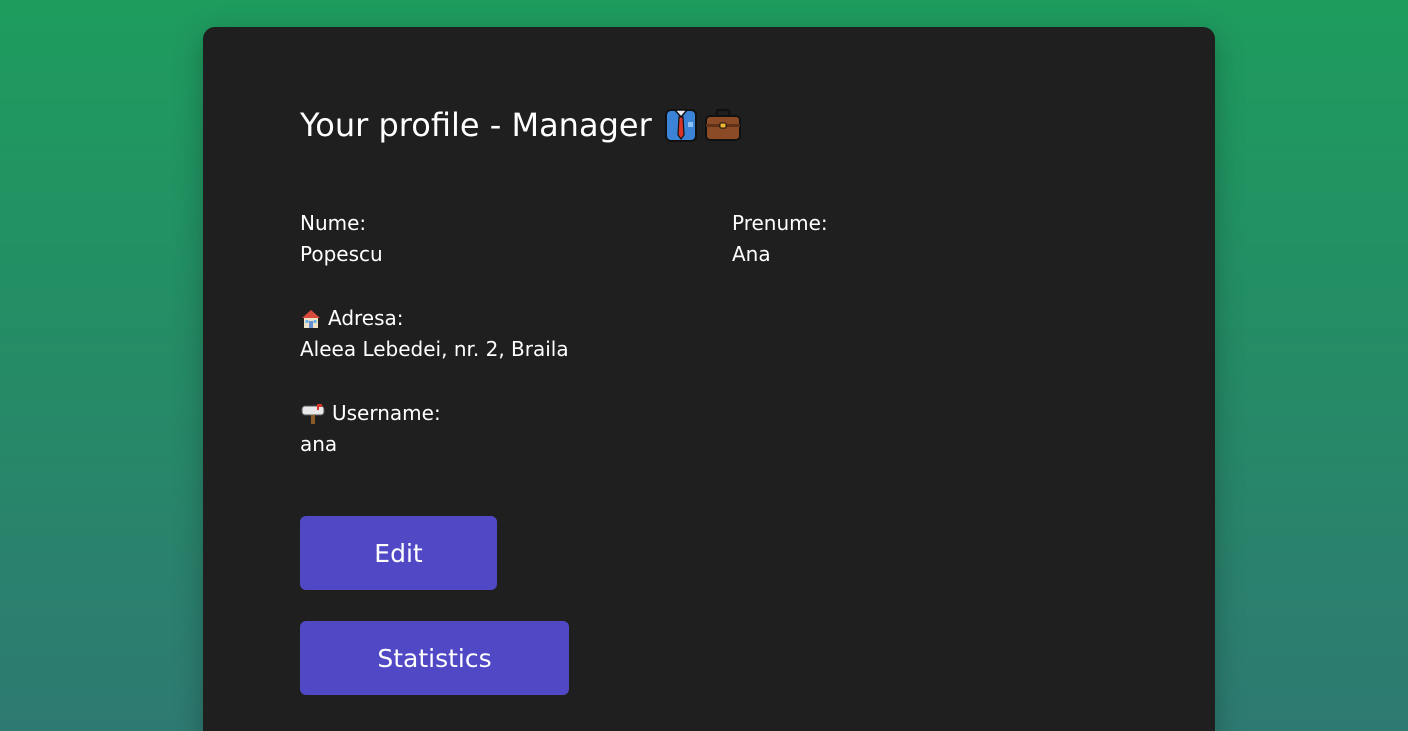 This screenshot has height=731, width=1408. I want to click on field-prenume: Prenume: Ana, so click(780, 239).